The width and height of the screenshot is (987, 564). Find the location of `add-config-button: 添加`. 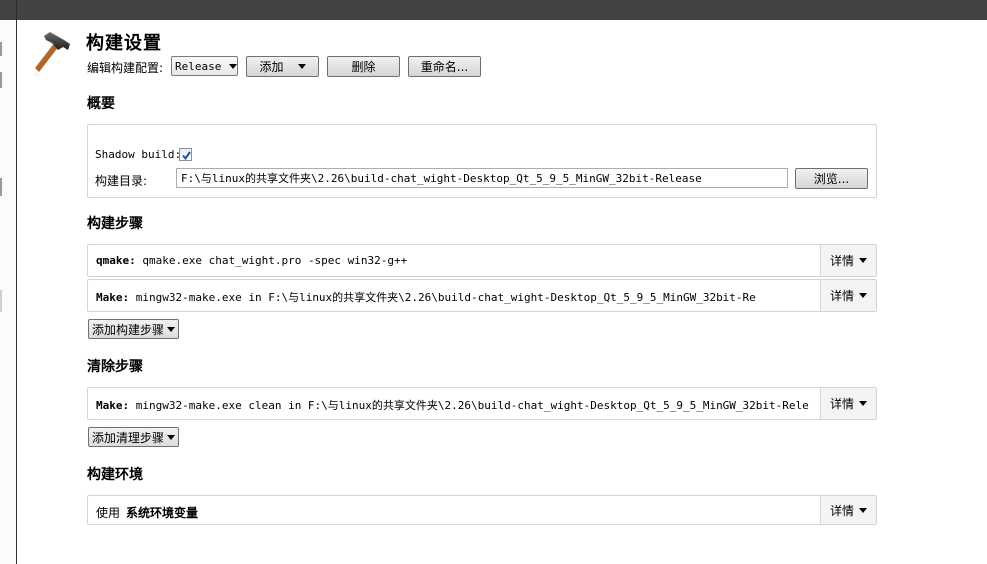

add-config-button: 添加 is located at coordinates (282, 66).